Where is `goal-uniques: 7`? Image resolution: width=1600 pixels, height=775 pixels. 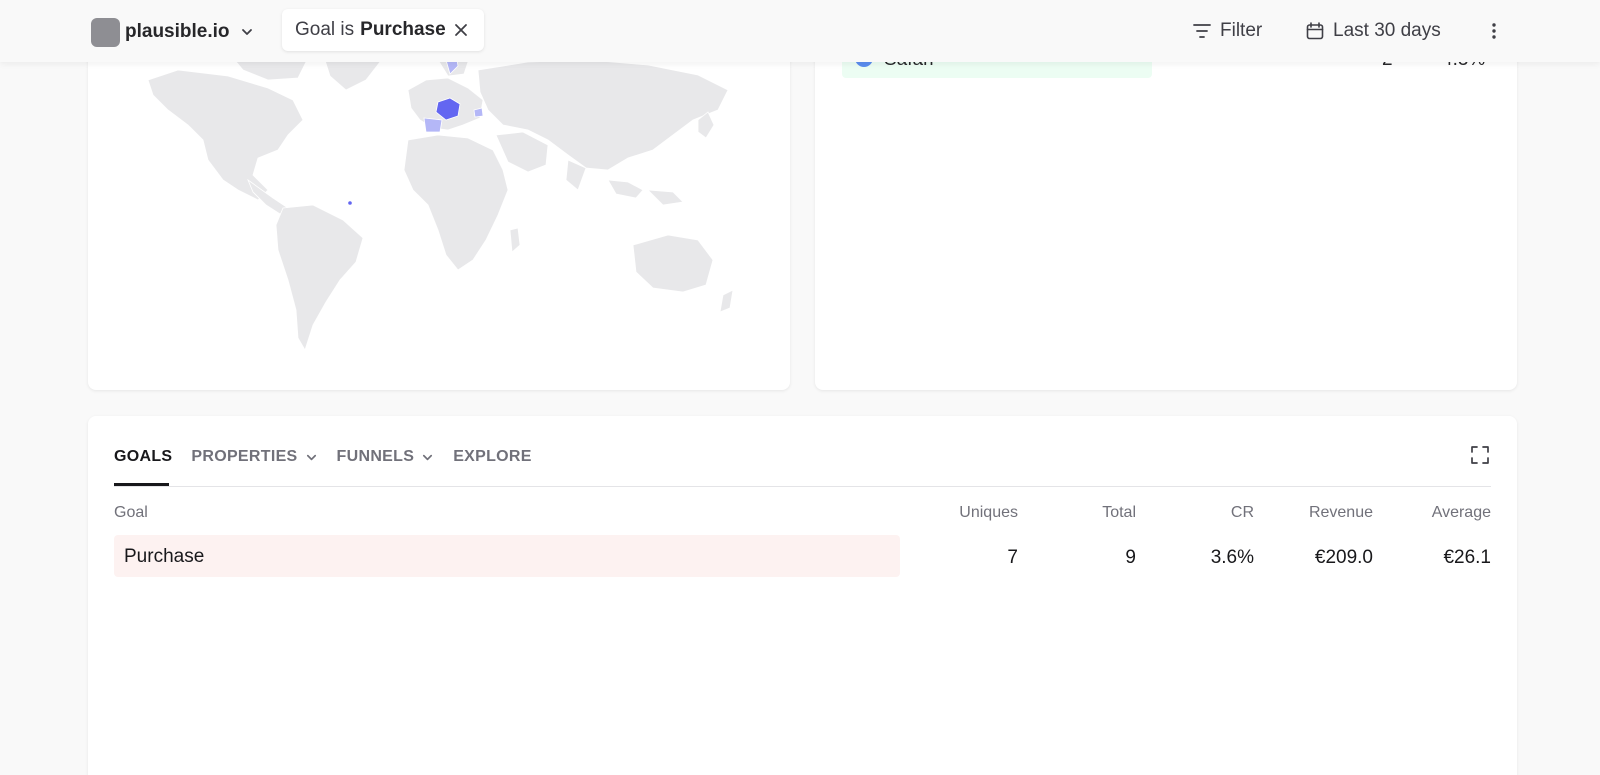
goal-uniques: 7 is located at coordinates (1012, 557).